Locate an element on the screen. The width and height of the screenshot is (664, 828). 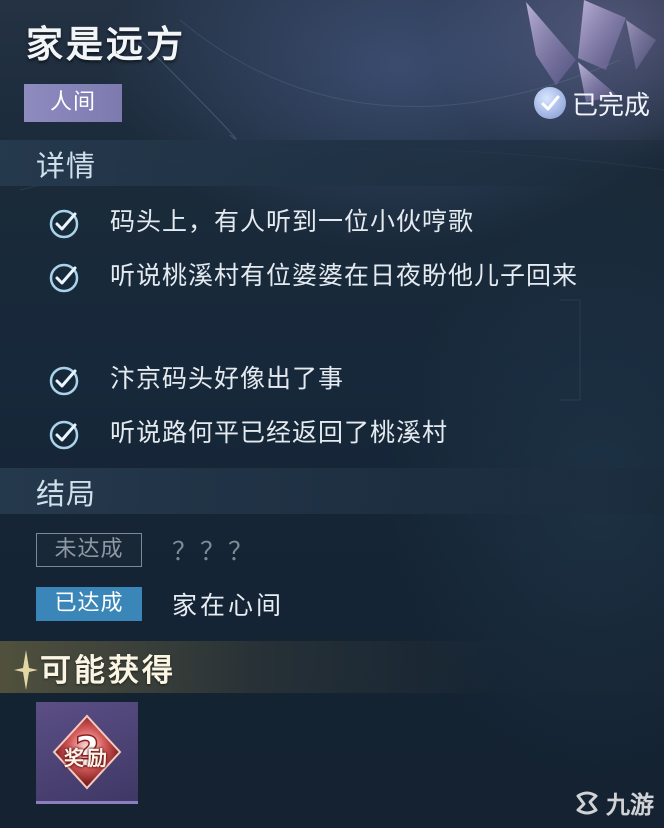
watermark-text: 九游 is located at coordinates (630, 805).